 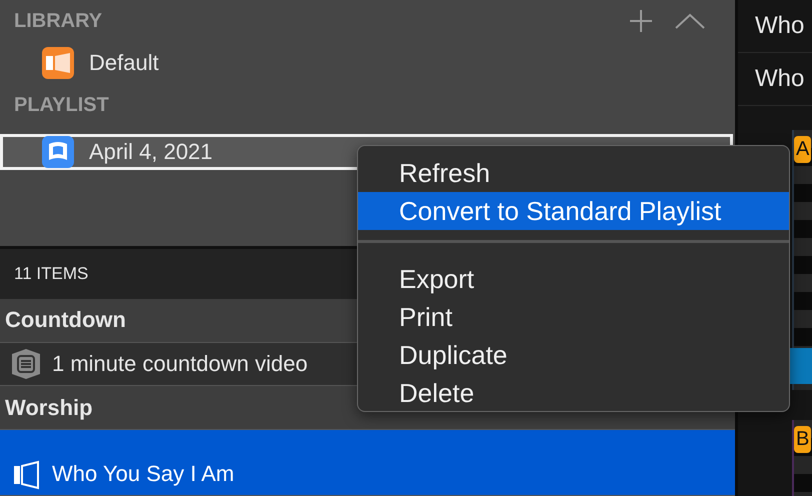 What do you see at coordinates (58, 21) in the screenshot?
I see `section-header: LIBRARY` at bounding box center [58, 21].